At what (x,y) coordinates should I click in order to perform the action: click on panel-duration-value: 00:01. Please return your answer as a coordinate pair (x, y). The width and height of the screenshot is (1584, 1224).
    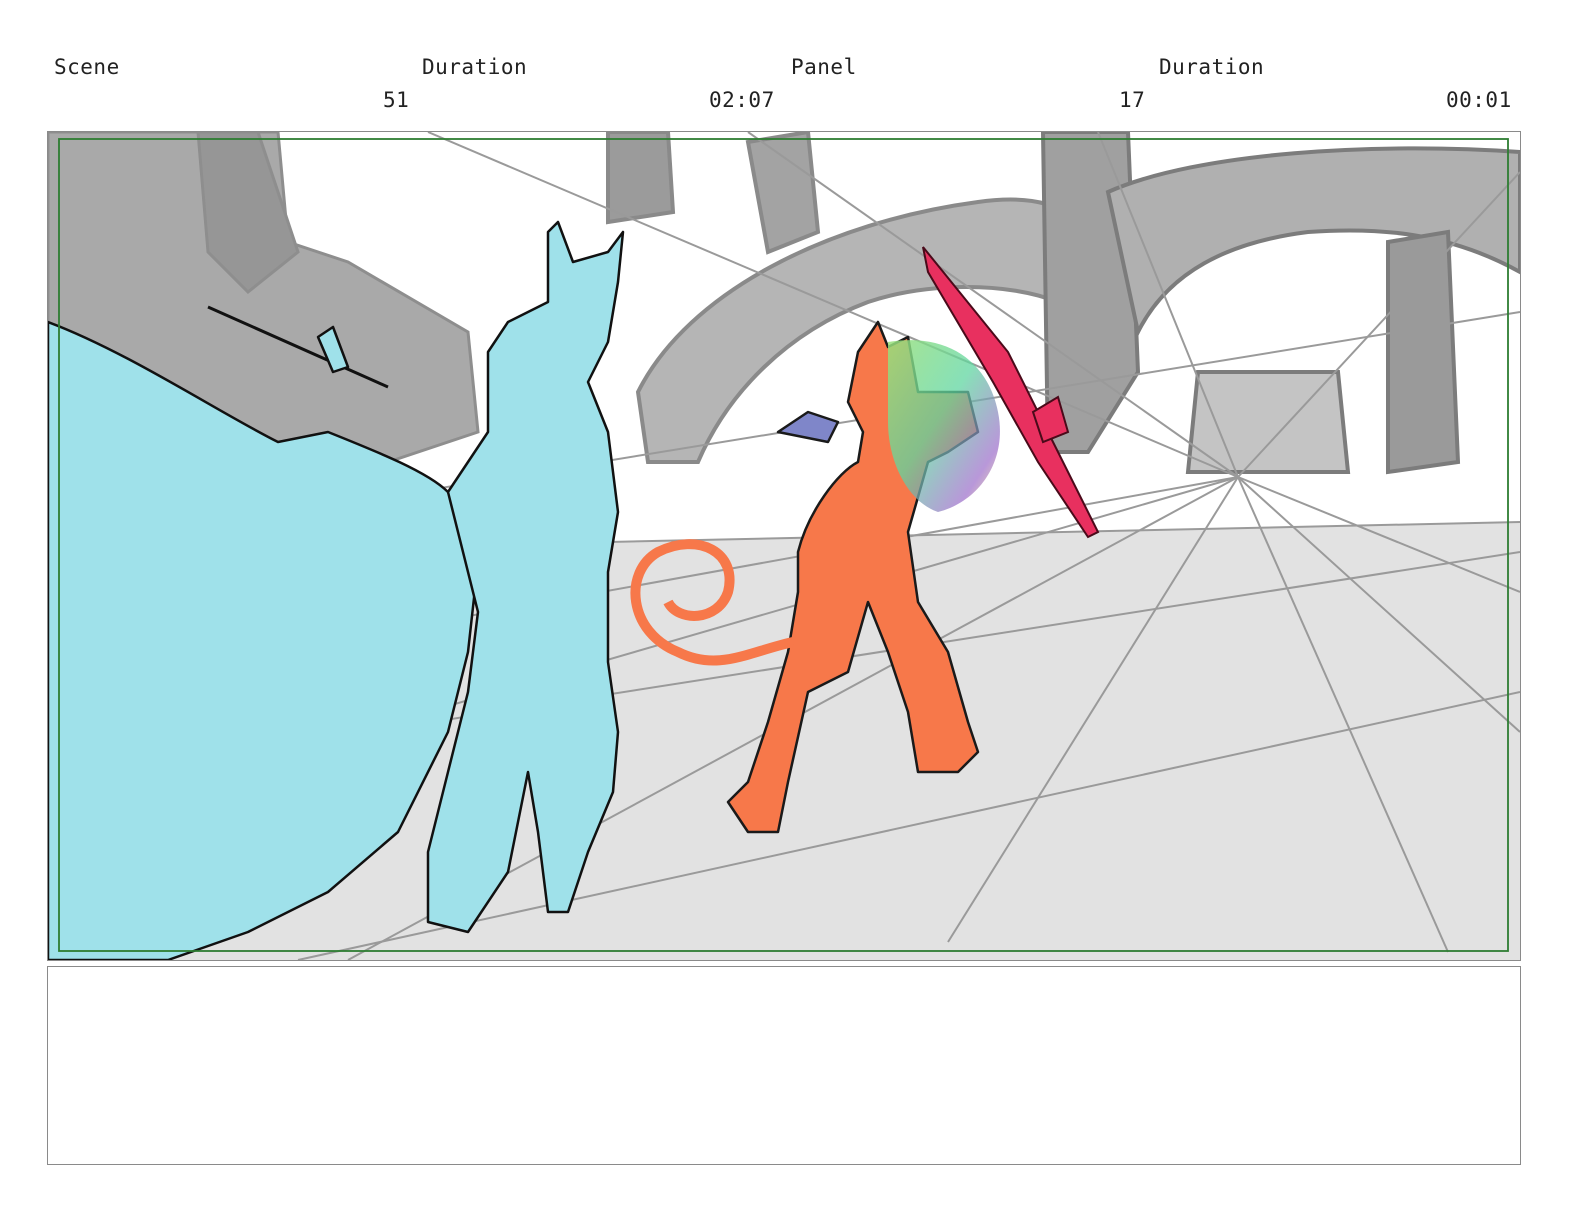
    Looking at the image, I should click on (1479, 100).